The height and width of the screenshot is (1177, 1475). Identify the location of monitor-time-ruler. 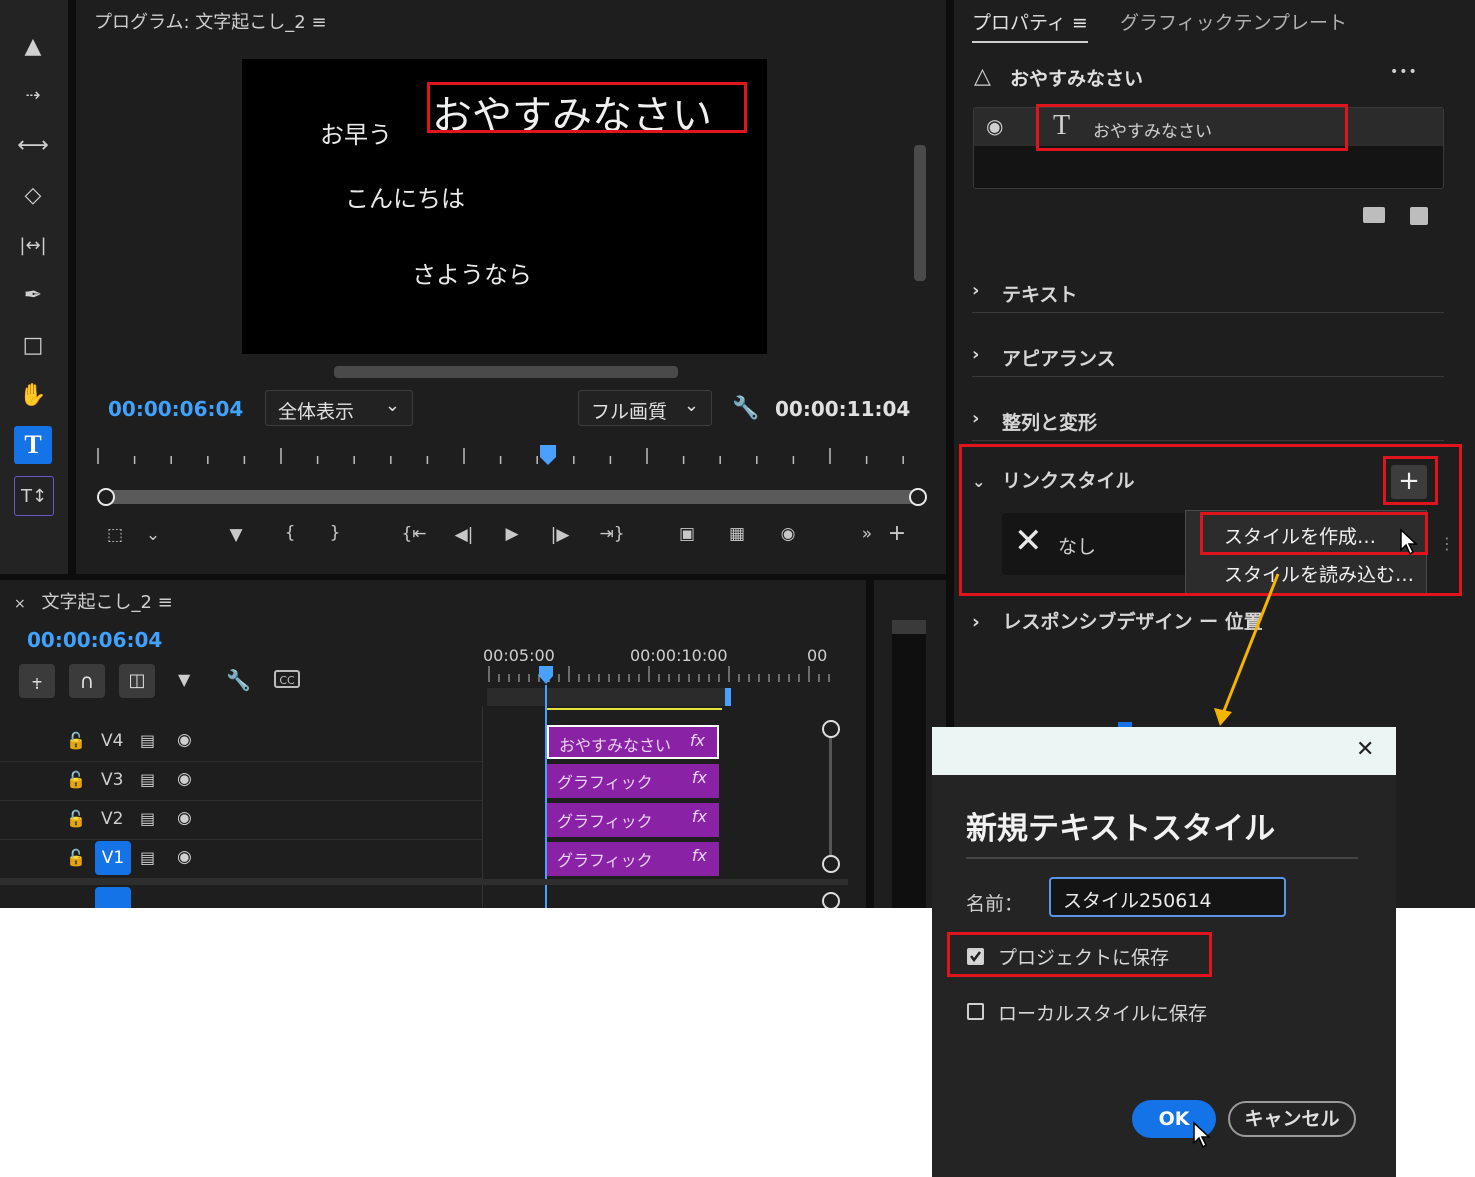
(505, 455).